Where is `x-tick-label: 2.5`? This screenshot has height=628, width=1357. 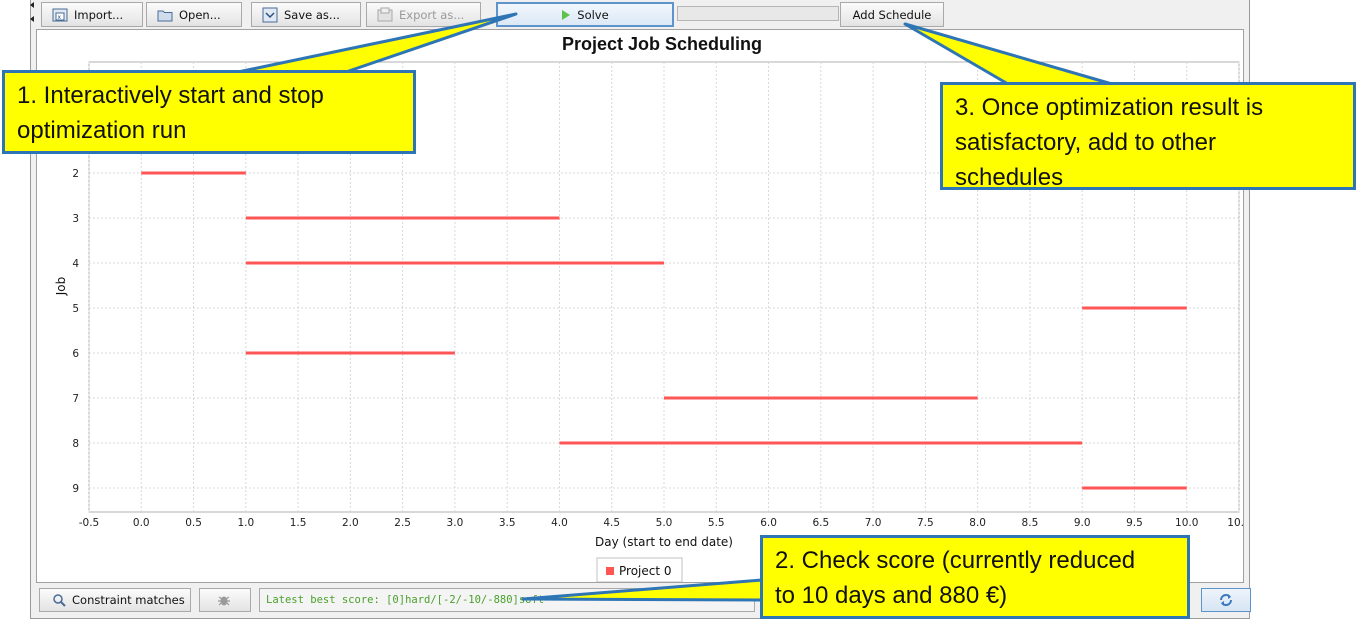
x-tick-label: 2.5 is located at coordinates (402, 523).